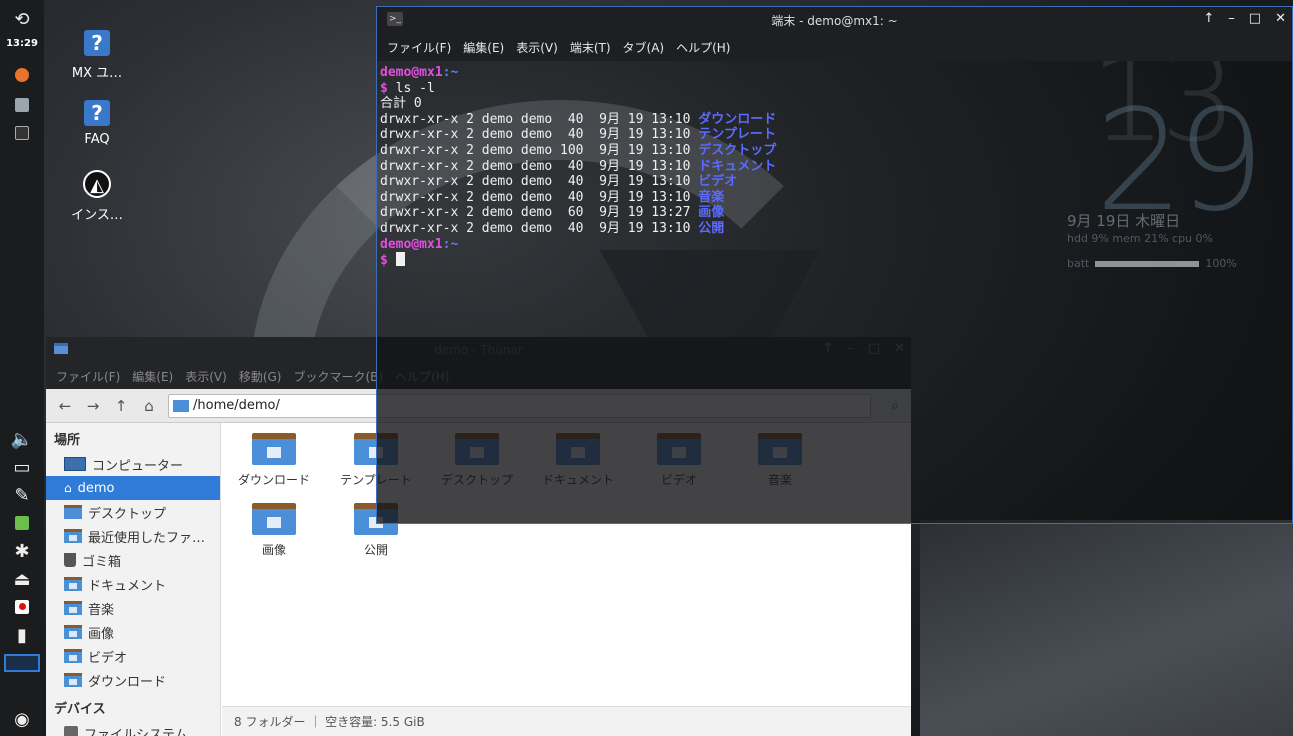 This screenshot has height=736, width=1293. I want to click on terminal-titlebar: >_ 端末 - demo@mx1: ~ ↑ – □ ✕, so click(834, 20).